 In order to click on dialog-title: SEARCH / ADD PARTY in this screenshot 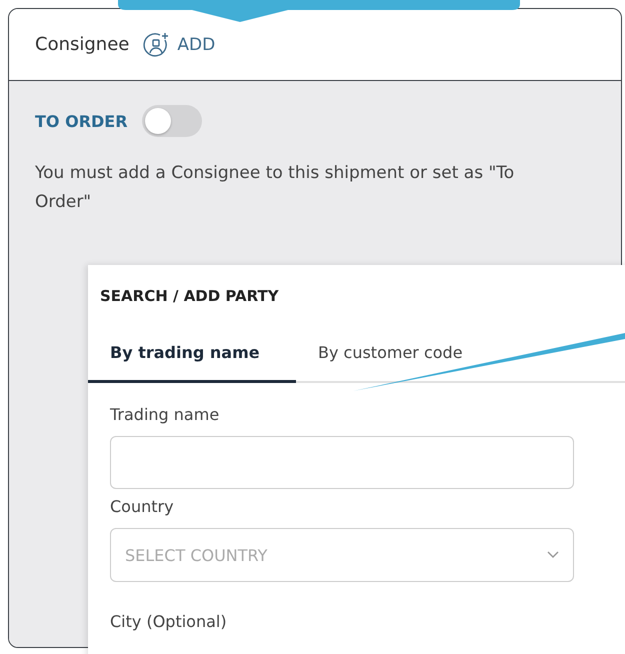, I will do `click(189, 296)`.